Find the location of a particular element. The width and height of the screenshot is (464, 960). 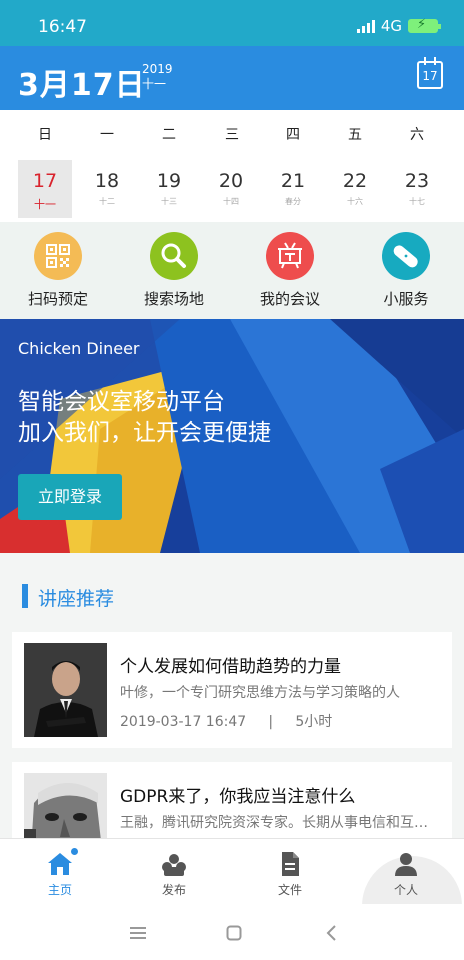

day-cell-selected: 17 十一 is located at coordinates (45, 189).